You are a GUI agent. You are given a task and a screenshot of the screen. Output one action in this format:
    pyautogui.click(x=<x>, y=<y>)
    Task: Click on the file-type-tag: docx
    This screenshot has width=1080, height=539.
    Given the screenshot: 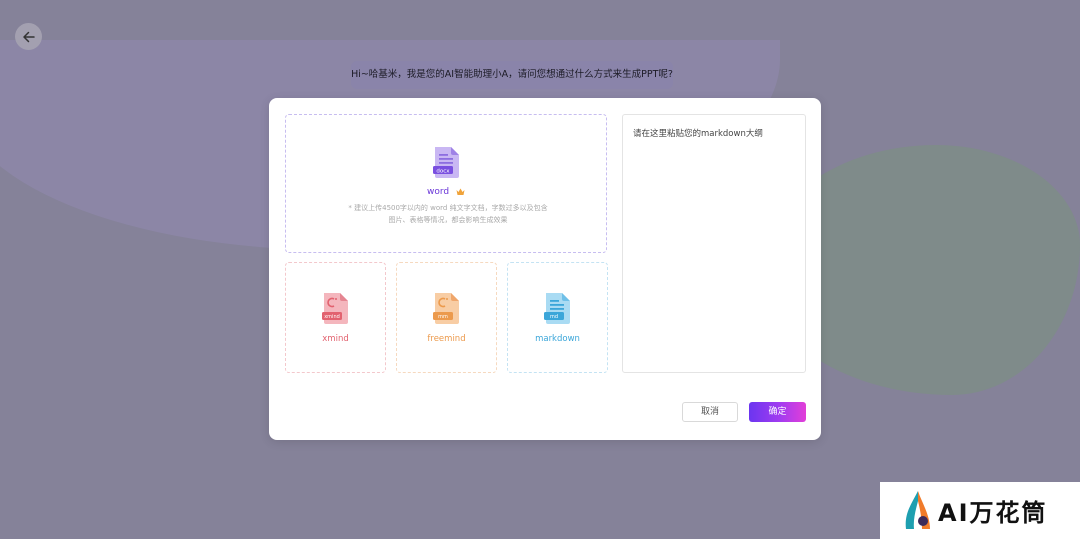 What is the action you would take?
    pyautogui.click(x=443, y=171)
    